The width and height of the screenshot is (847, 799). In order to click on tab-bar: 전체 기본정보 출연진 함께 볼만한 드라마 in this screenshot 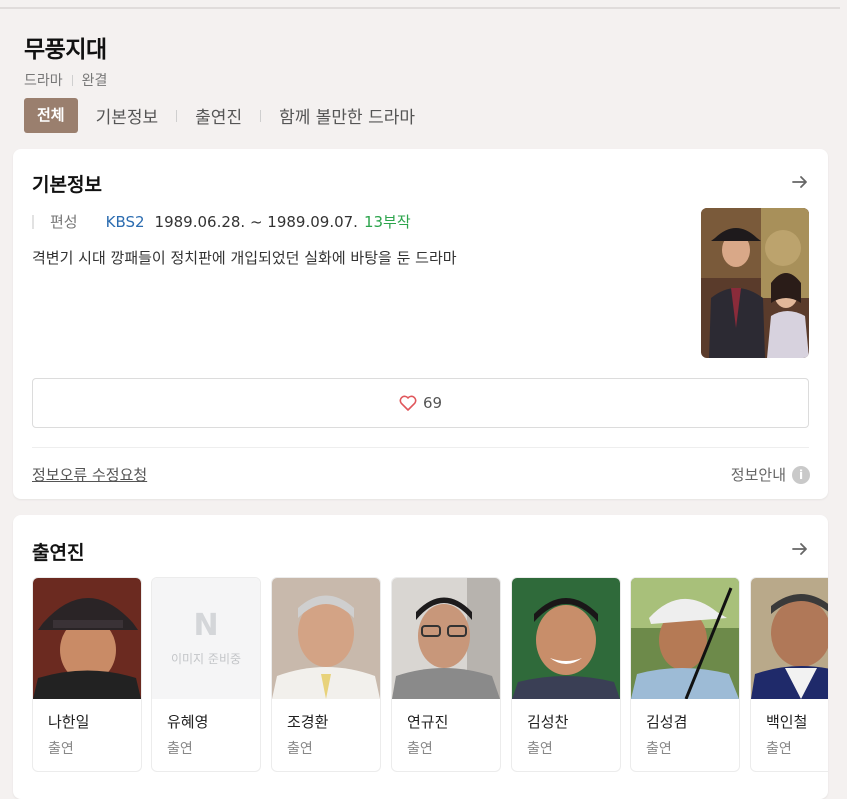, I will do `click(219, 115)`.